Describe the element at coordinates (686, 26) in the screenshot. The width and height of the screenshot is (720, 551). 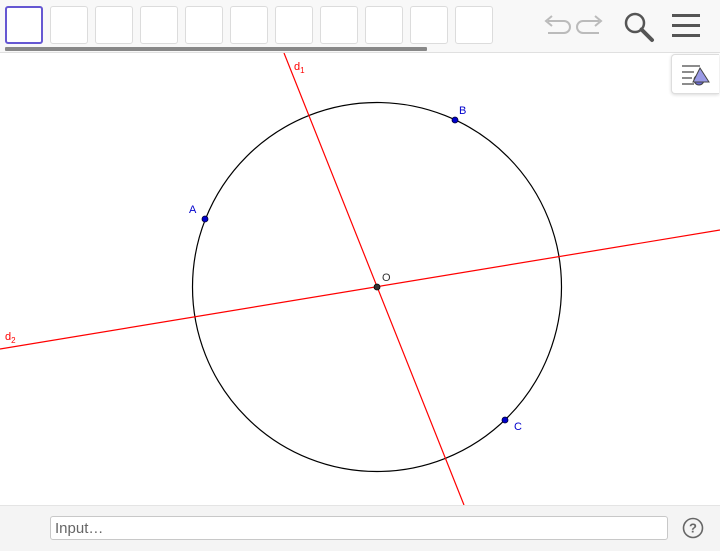
I see `hamburger-menu-icon` at that location.